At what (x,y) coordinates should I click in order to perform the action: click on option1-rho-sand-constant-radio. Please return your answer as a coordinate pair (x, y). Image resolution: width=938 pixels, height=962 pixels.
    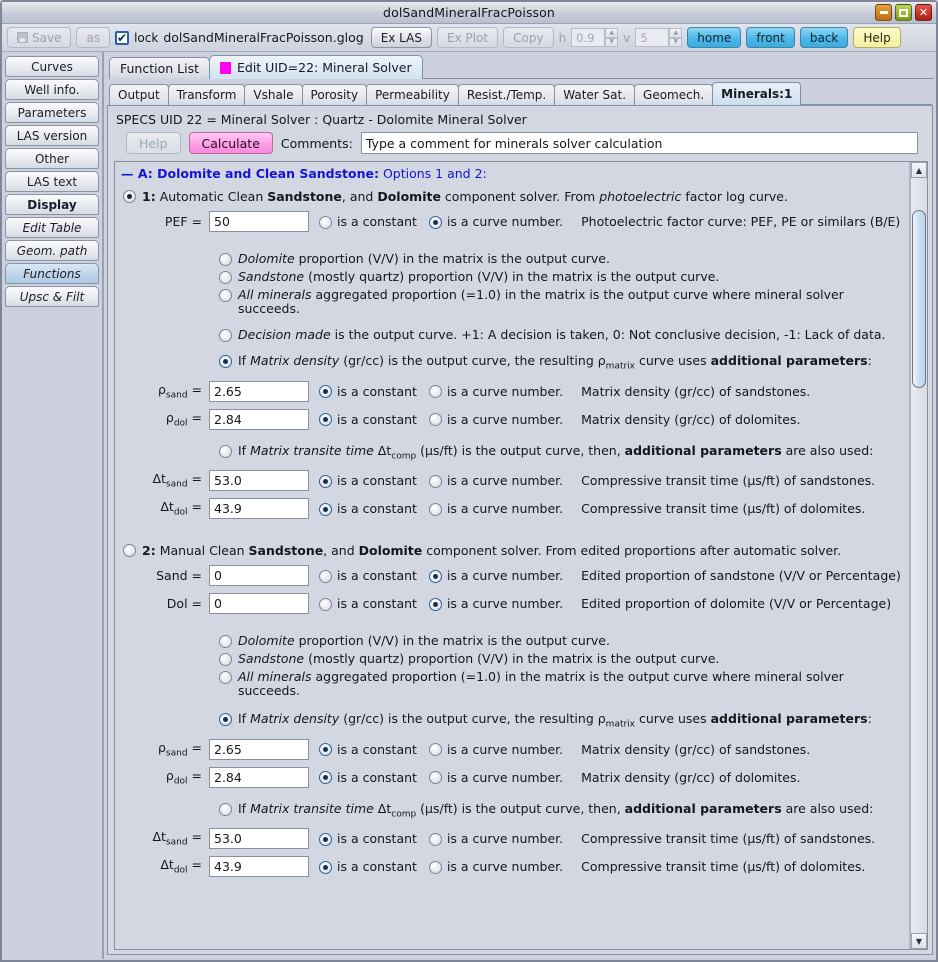
    Looking at the image, I should click on (325, 391).